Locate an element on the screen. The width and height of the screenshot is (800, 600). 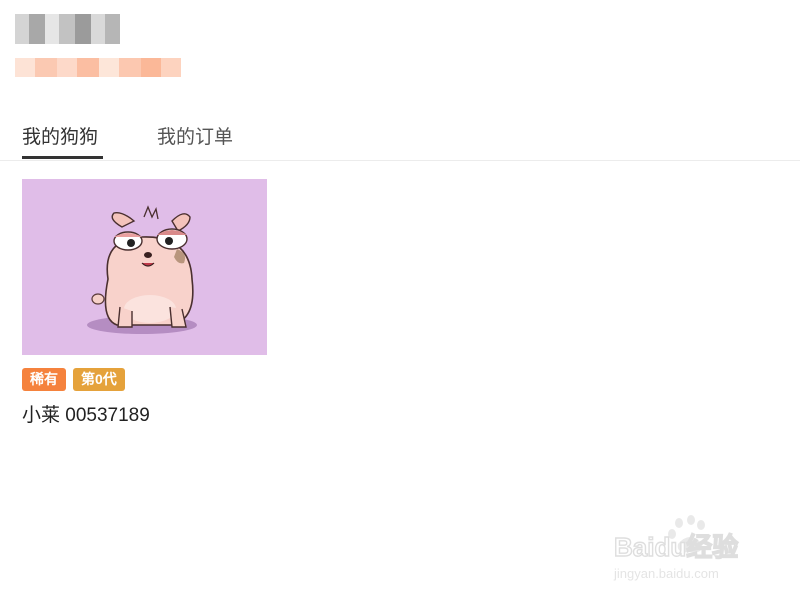
pig-dog-illustration is located at coordinates (142, 269).